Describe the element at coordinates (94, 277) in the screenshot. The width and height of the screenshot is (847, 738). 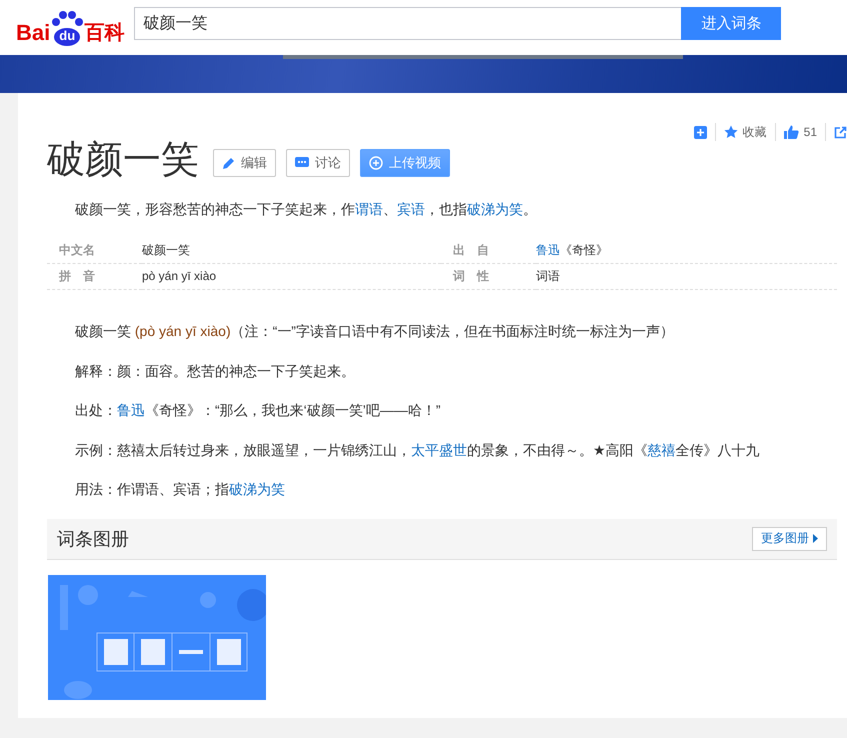
I see `info-label: 拼 音` at that location.